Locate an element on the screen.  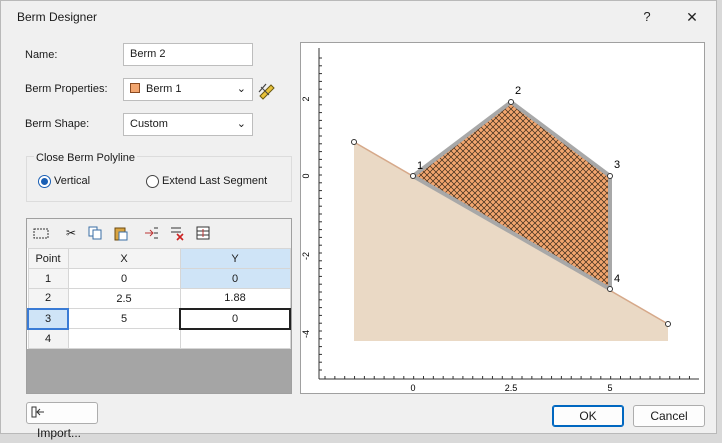
y-tick-label: 2 is located at coordinates (306, 98).